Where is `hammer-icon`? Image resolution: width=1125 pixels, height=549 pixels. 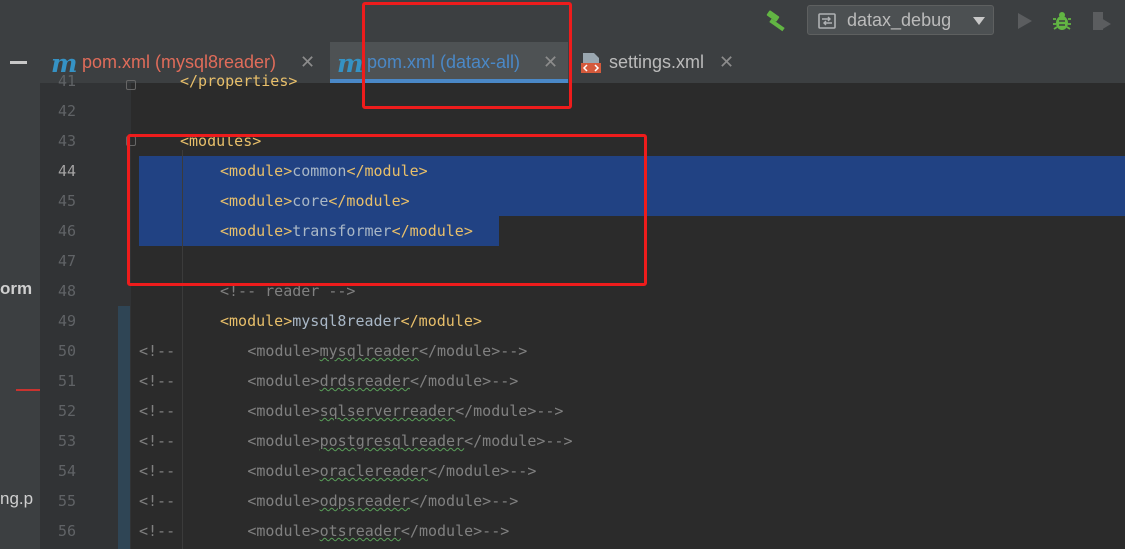
hammer-icon is located at coordinates (777, 21).